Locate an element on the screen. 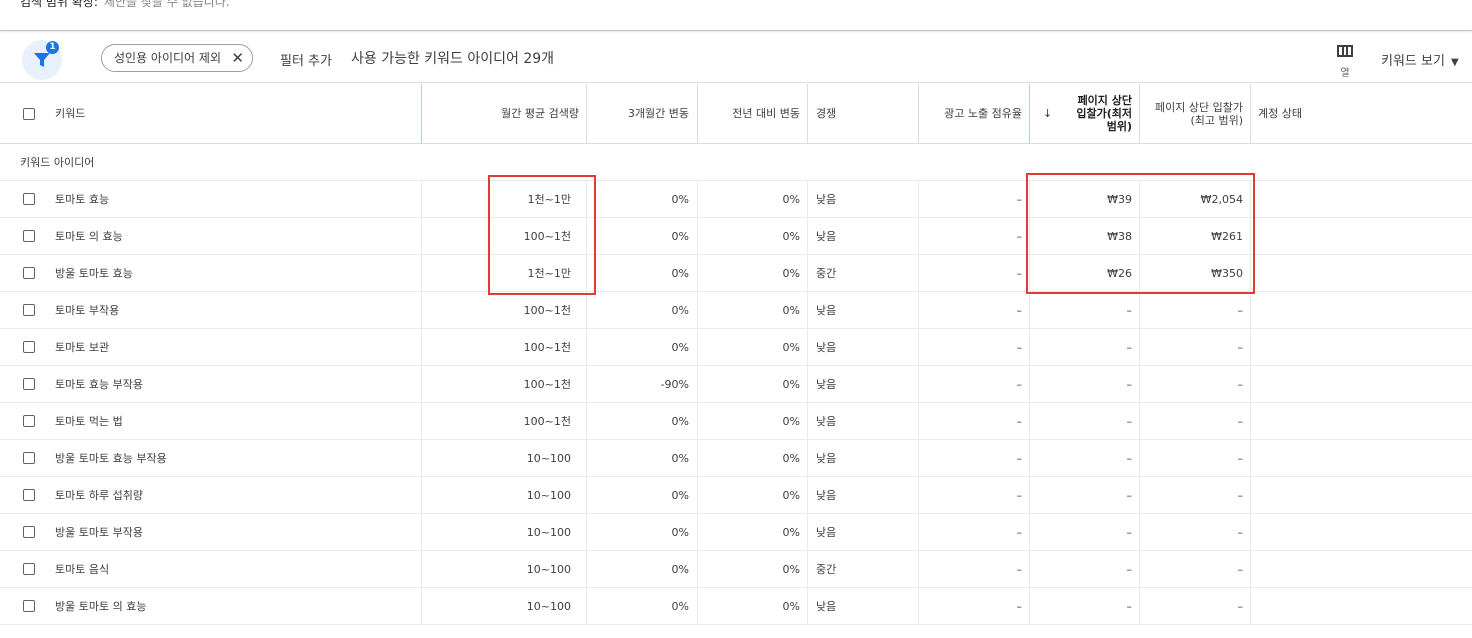  header-monthly-searches: 월간 평균 검색량 is located at coordinates (500, 113).